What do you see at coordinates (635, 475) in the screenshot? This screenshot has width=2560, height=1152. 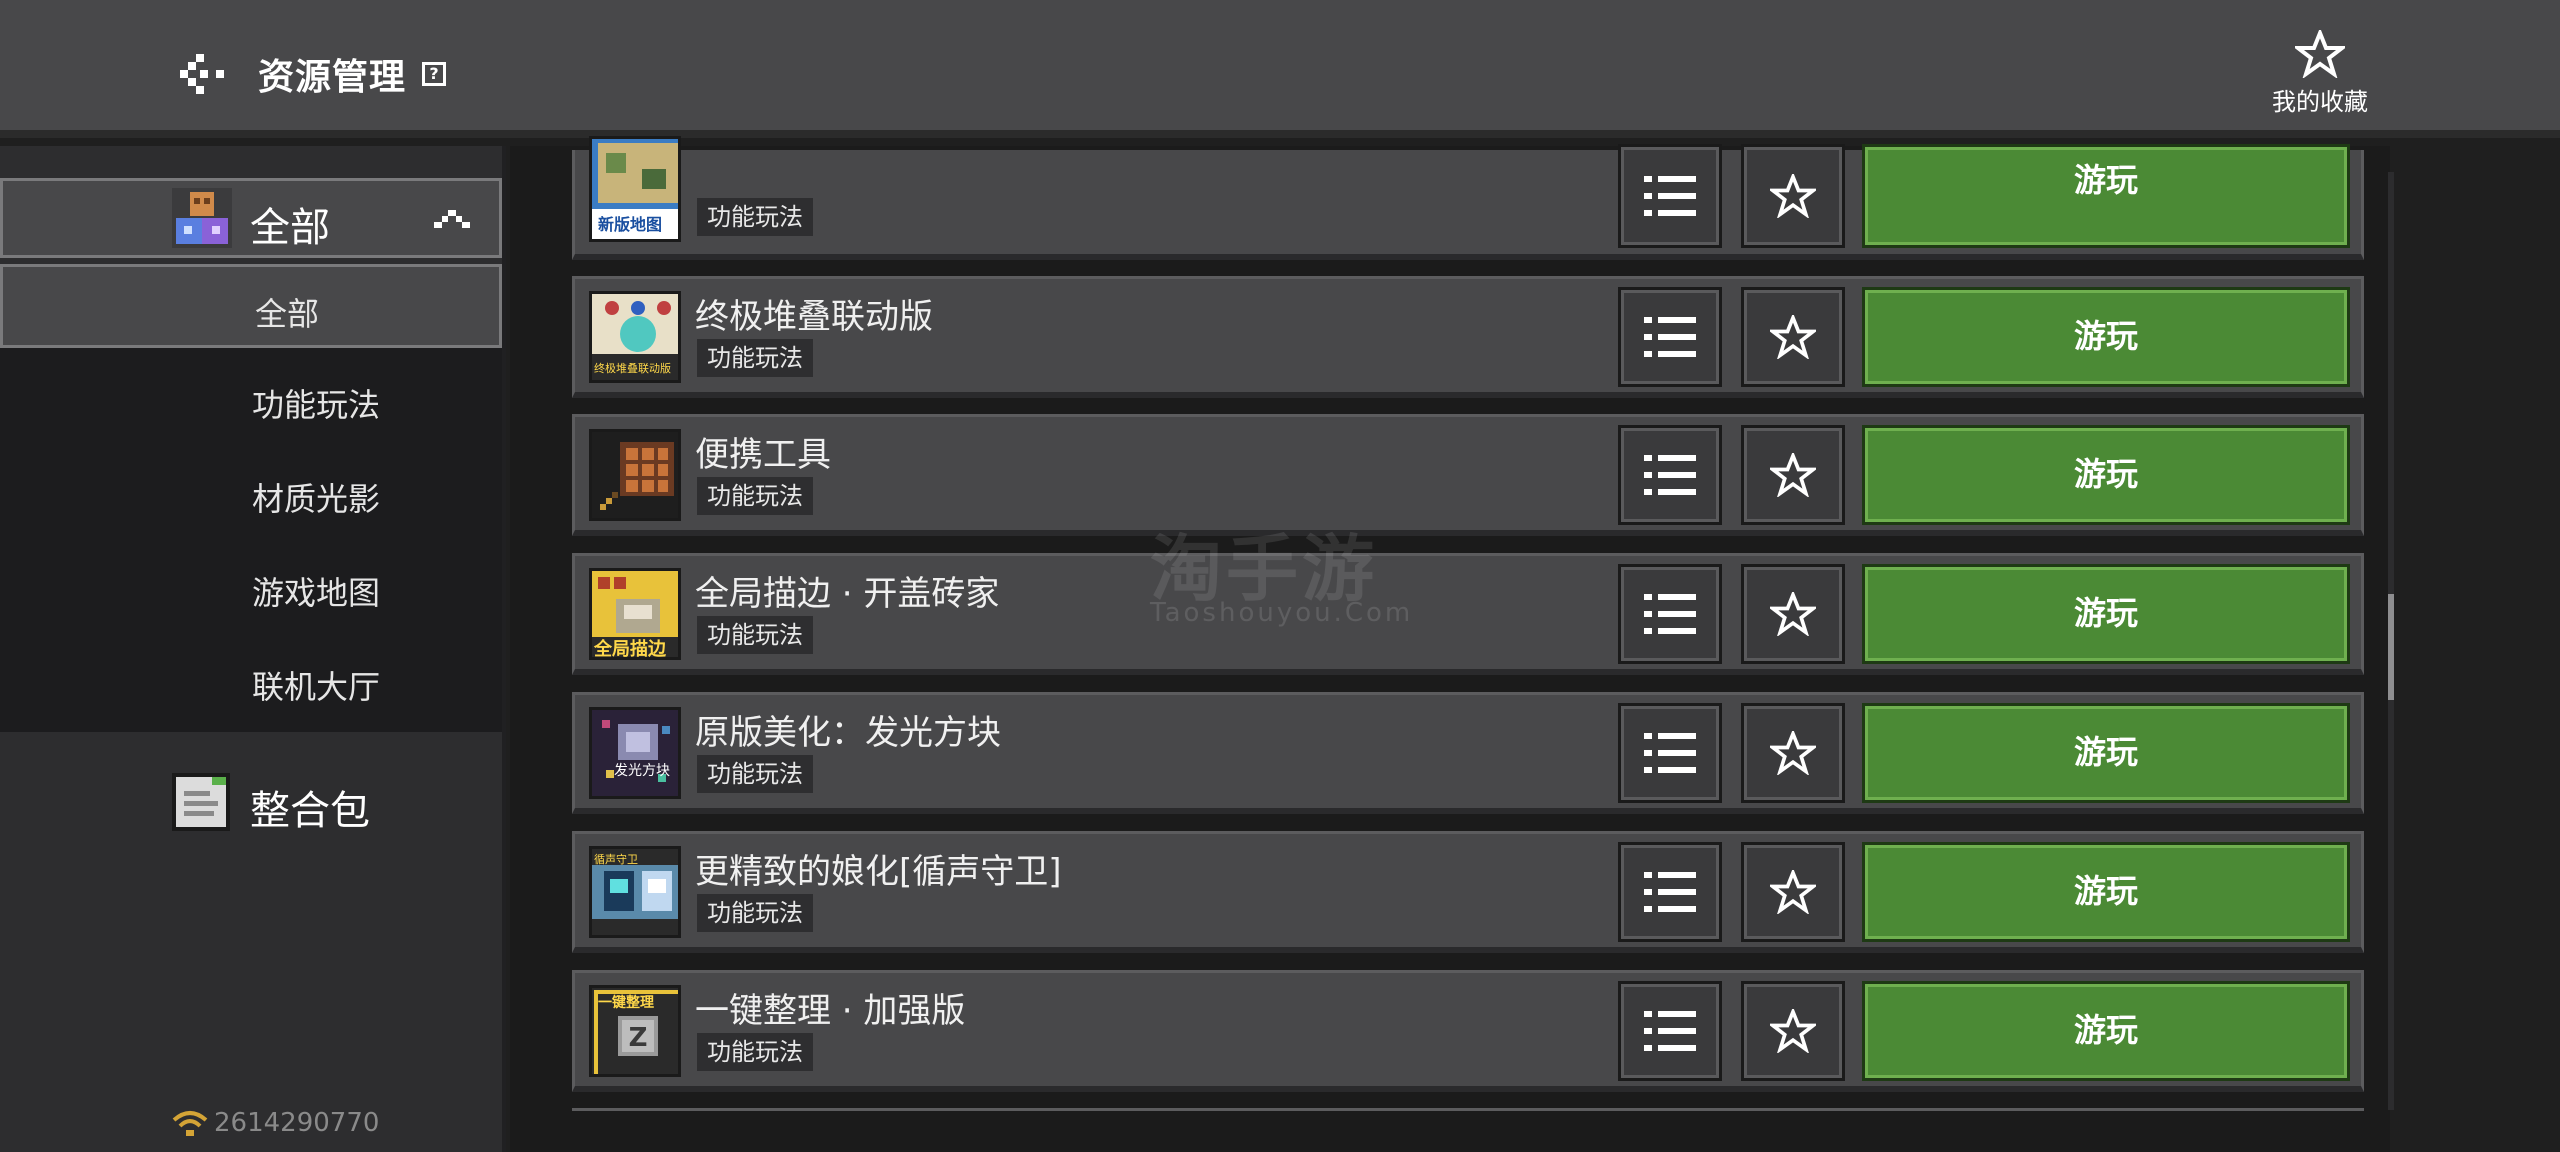 I see `item-thumbnail` at bounding box center [635, 475].